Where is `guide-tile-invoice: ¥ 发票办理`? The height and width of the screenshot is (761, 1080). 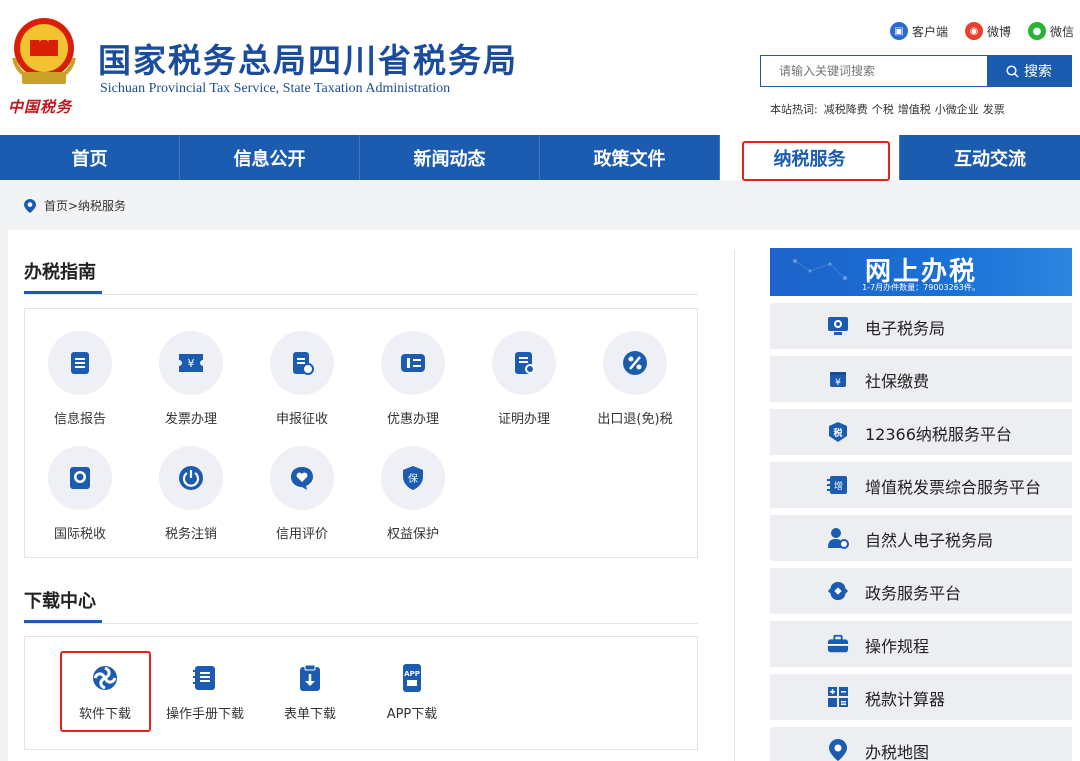 guide-tile-invoice: ¥ 发票办理 is located at coordinates (191, 379).